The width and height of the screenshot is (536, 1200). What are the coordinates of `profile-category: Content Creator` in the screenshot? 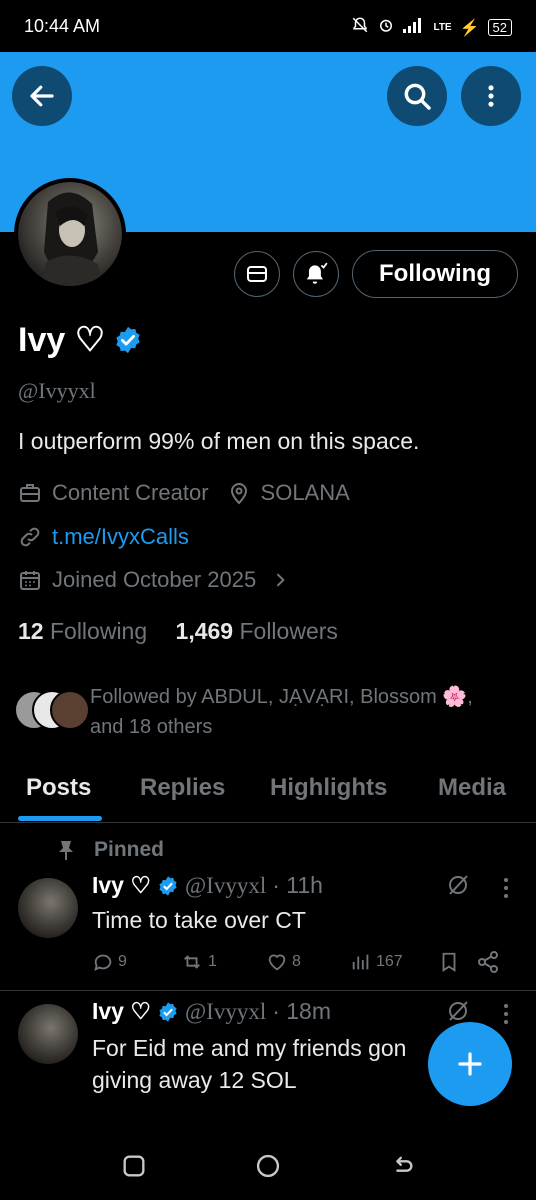 It's located at (130, 492).